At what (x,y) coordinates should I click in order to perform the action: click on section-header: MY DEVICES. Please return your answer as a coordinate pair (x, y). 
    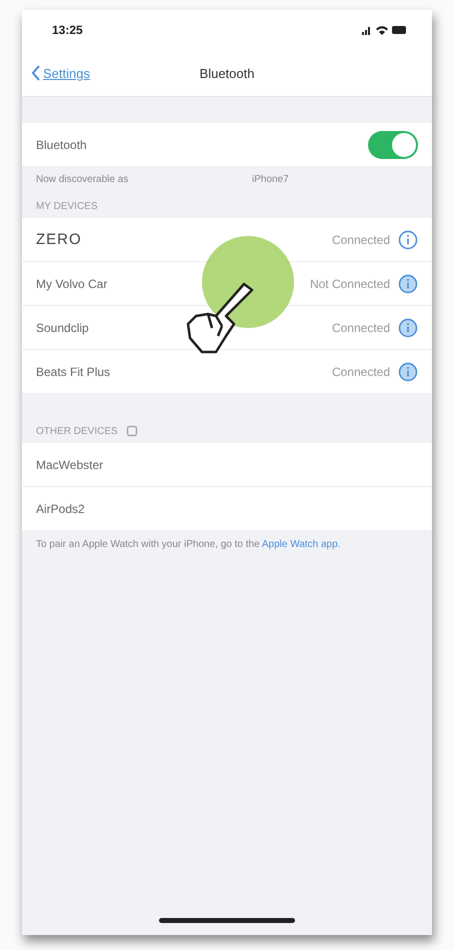
    Looking at the image, I should click on (67, 206).